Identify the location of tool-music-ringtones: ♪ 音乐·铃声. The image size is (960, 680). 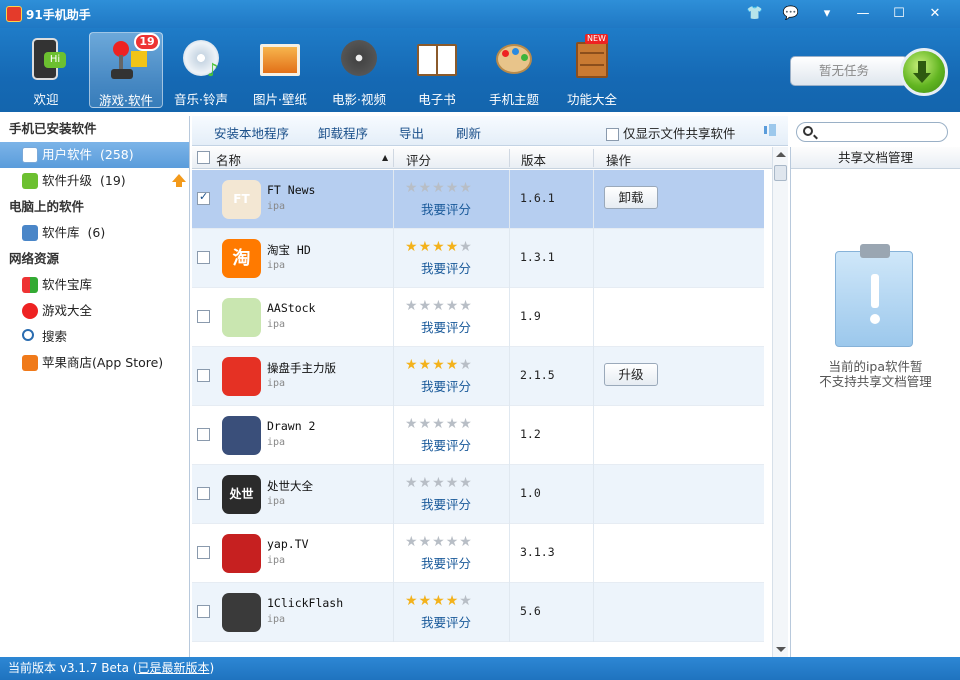
(201, 70).